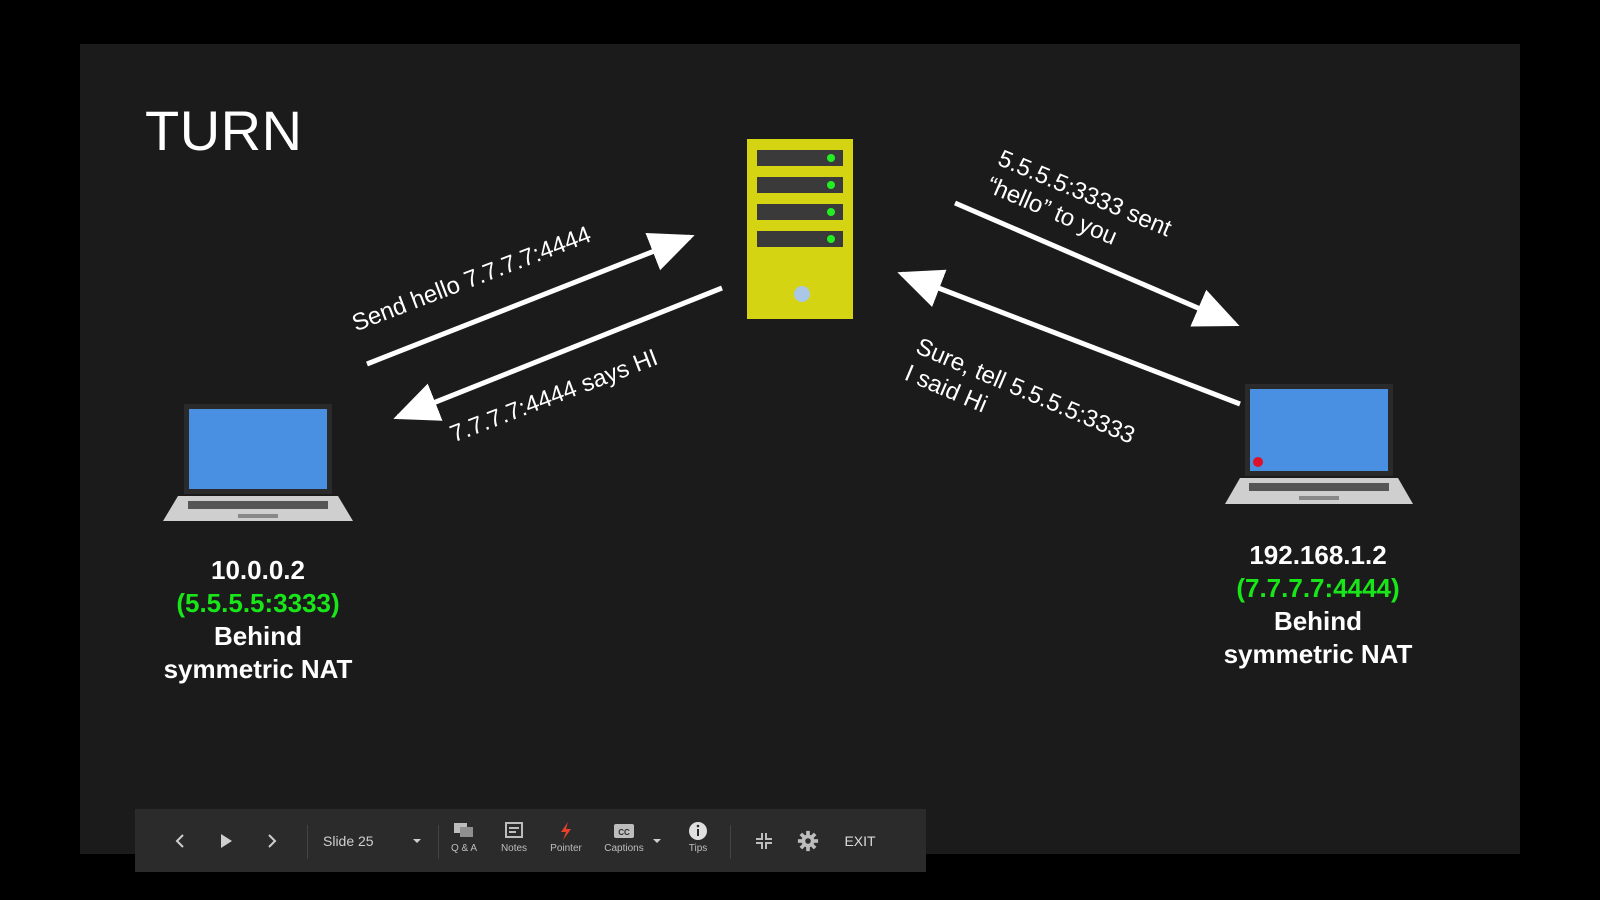  I want to click on pointer-label: Pointer, so click(566, 848).